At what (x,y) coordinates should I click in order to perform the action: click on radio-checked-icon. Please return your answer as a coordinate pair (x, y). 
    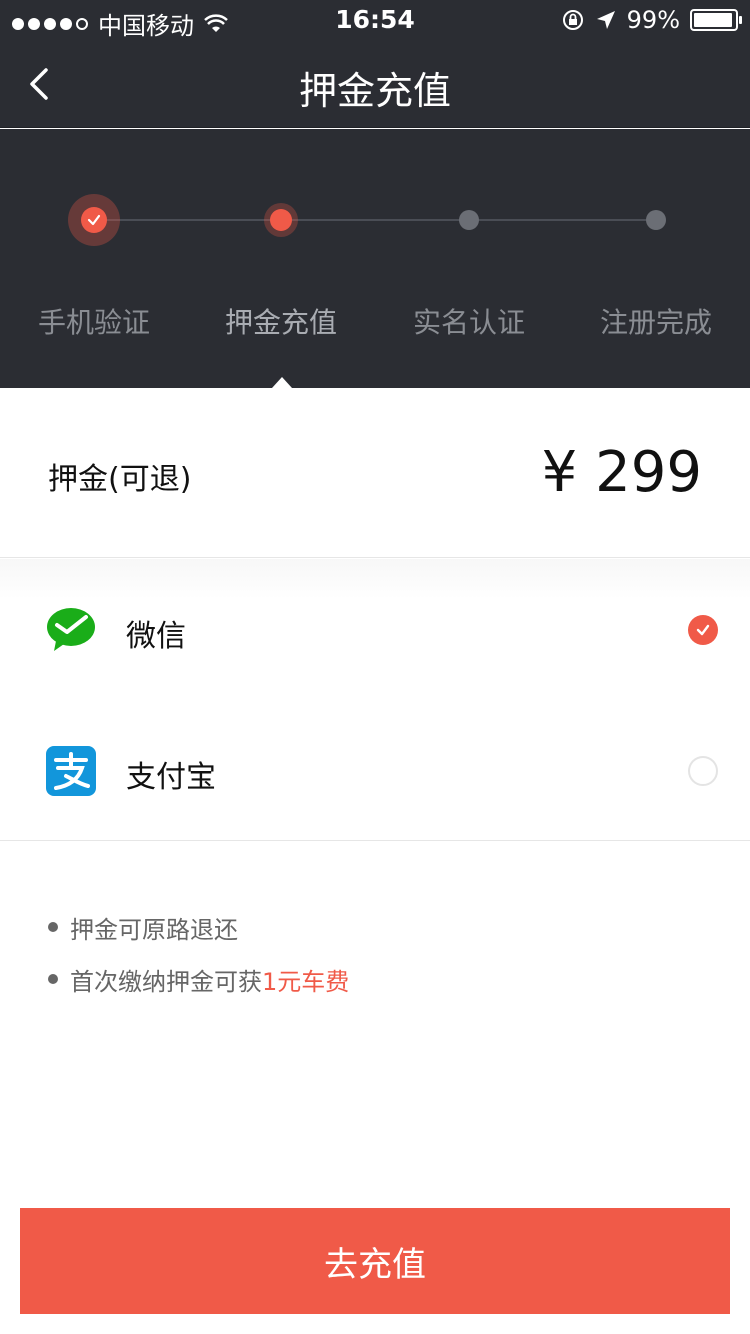
    Looking at the image, I should click on (703, 630).